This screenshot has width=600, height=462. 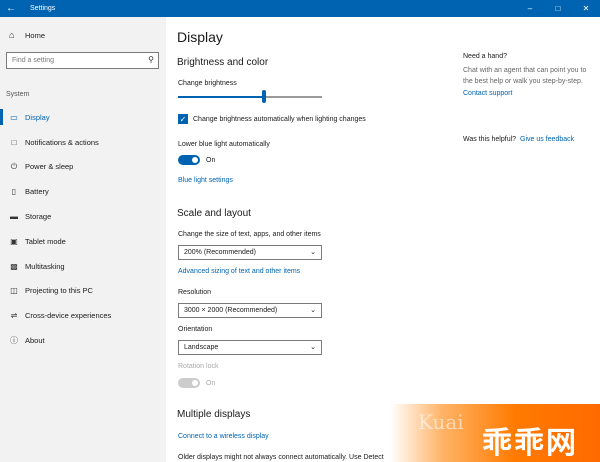 What do you see at coordinates (441, 422) in the screenshot?
I see `watermark-latin: Kuai` at bounding box center [441, 422].